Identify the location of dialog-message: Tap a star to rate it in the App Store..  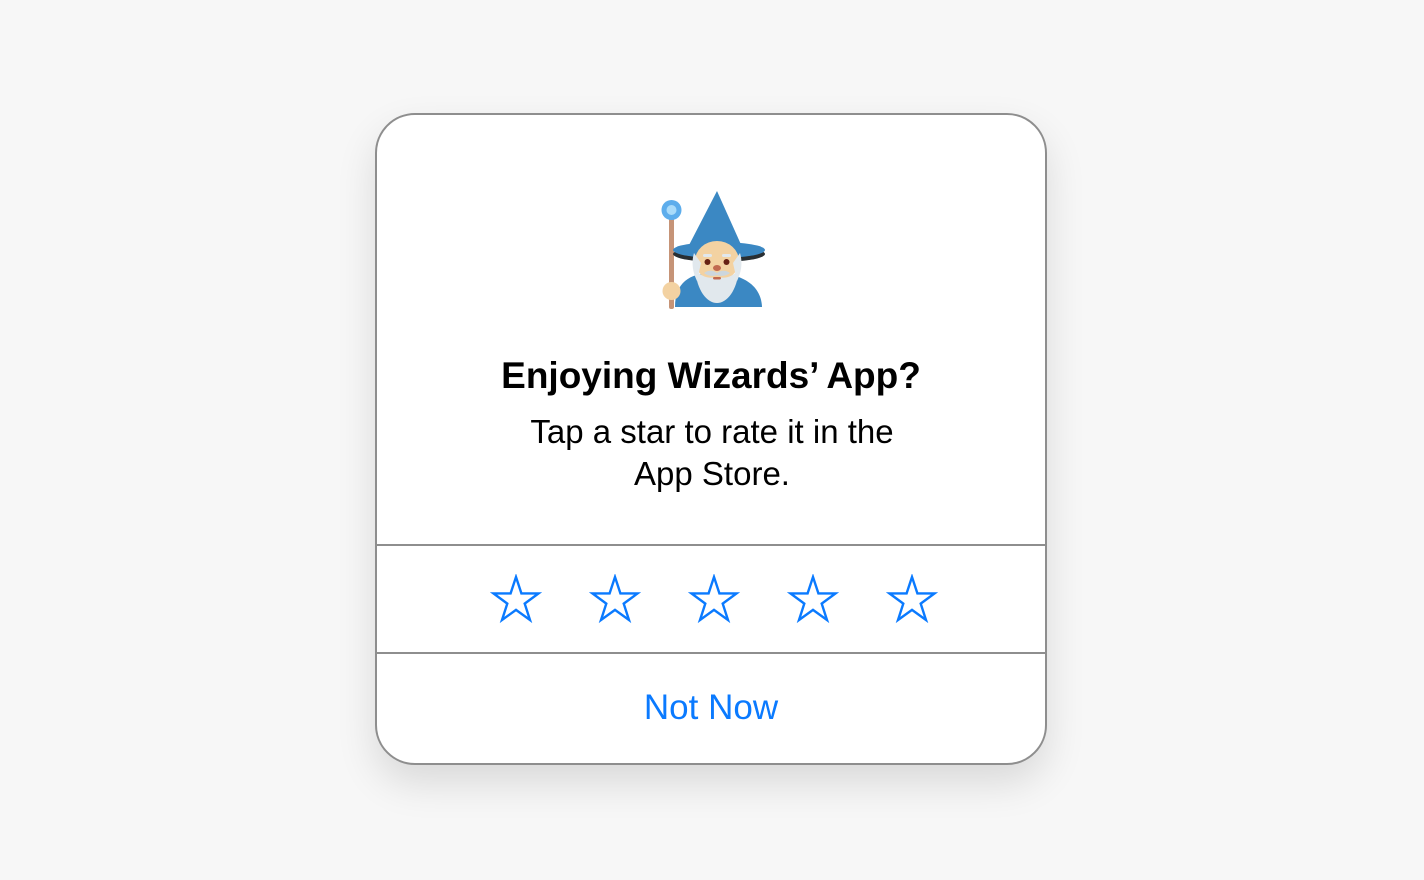
(712, 453).